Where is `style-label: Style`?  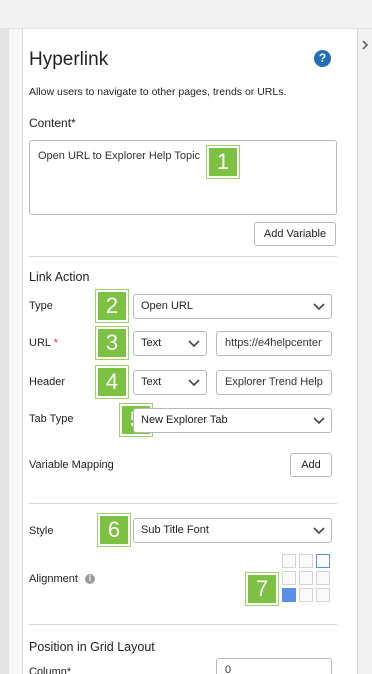 style-label: Style is located at coordinates (41, 531).